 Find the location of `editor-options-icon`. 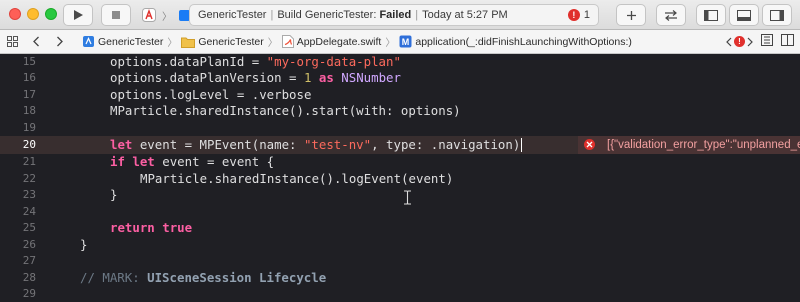

editor-options-icon is located at coordinates (767, 40).